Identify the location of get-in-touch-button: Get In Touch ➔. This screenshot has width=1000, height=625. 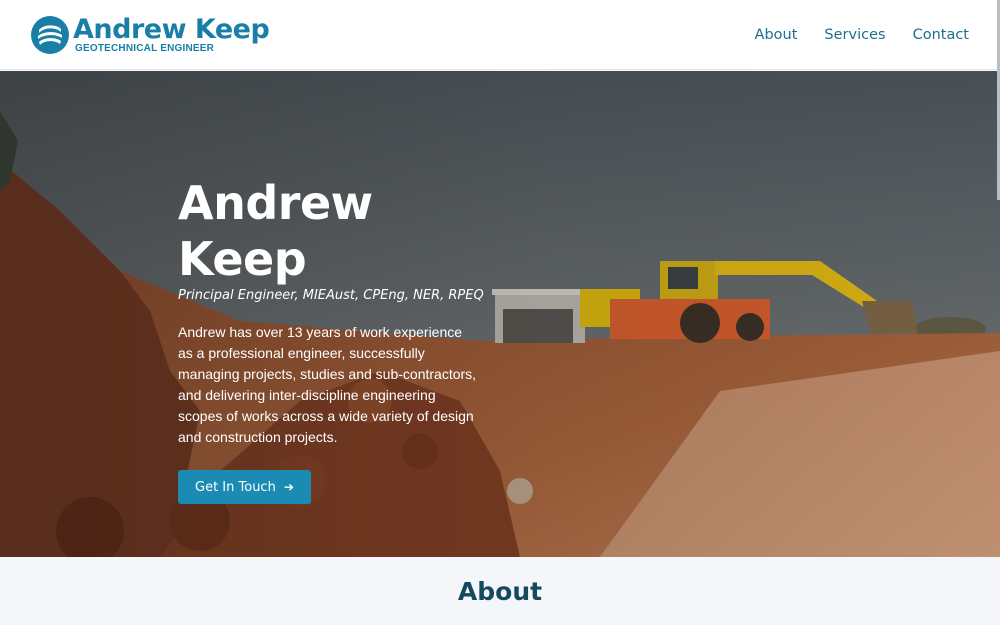
(244, 487).